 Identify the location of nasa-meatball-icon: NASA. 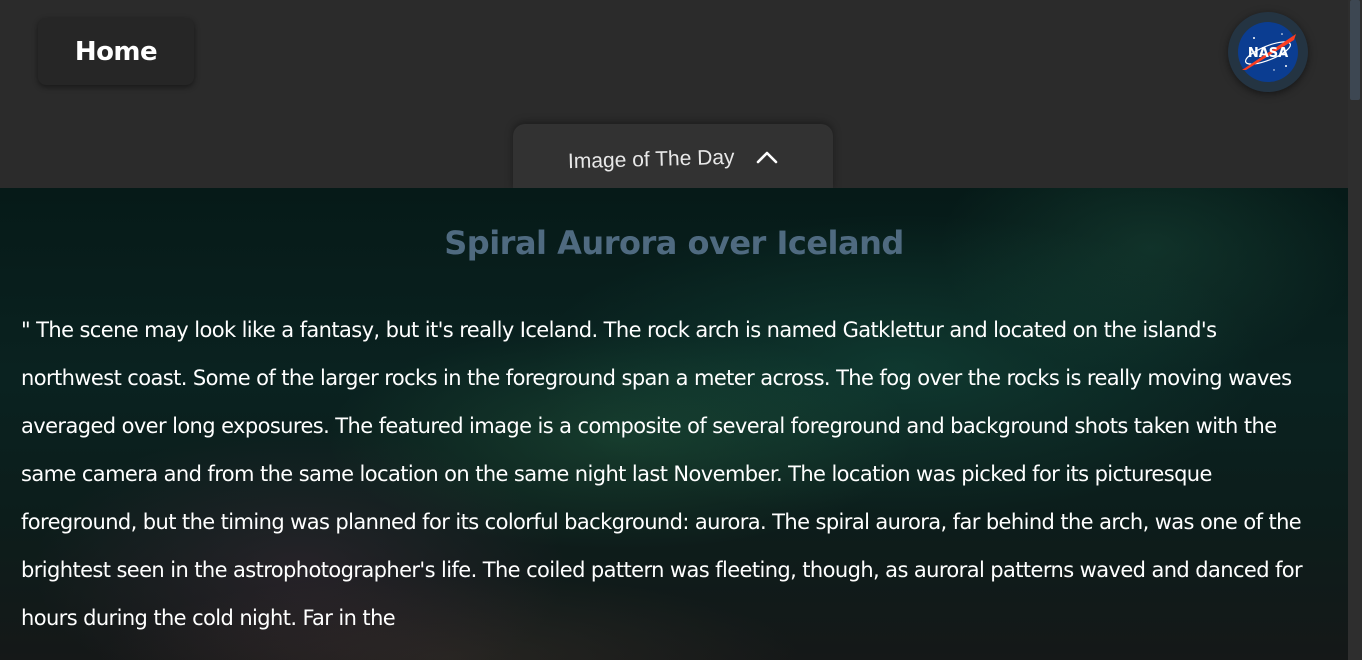
(1268, 52).